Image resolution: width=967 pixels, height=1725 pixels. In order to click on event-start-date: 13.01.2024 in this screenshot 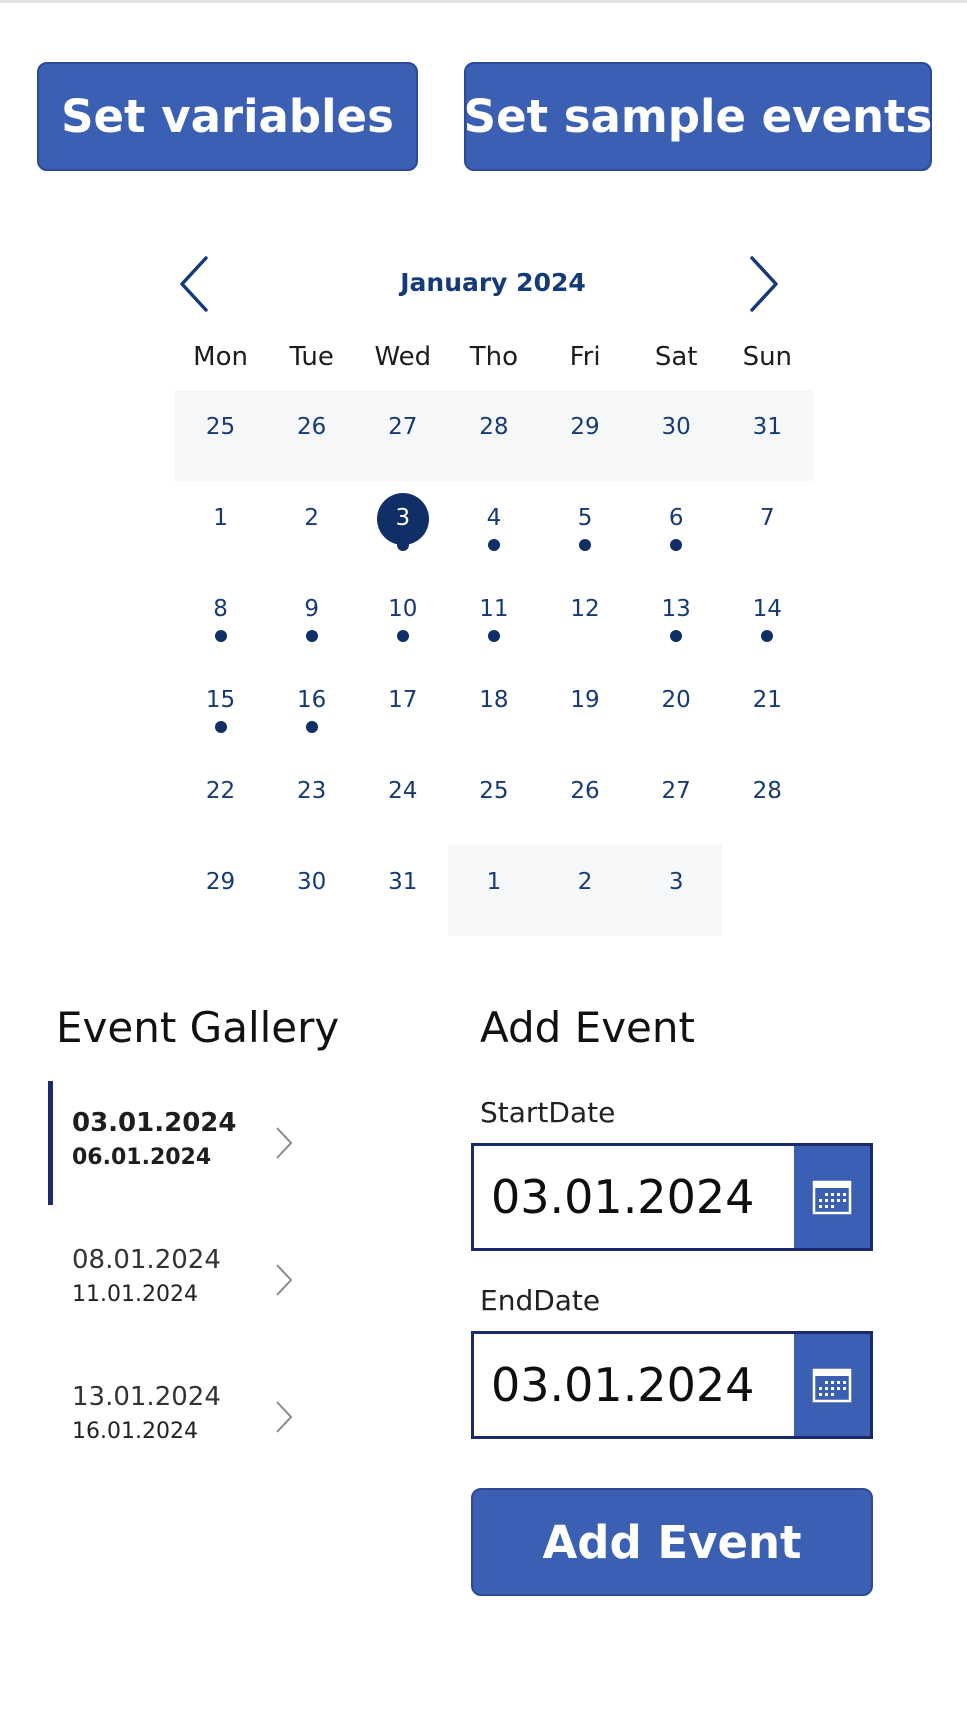, I will do `click(146, 1397)`.